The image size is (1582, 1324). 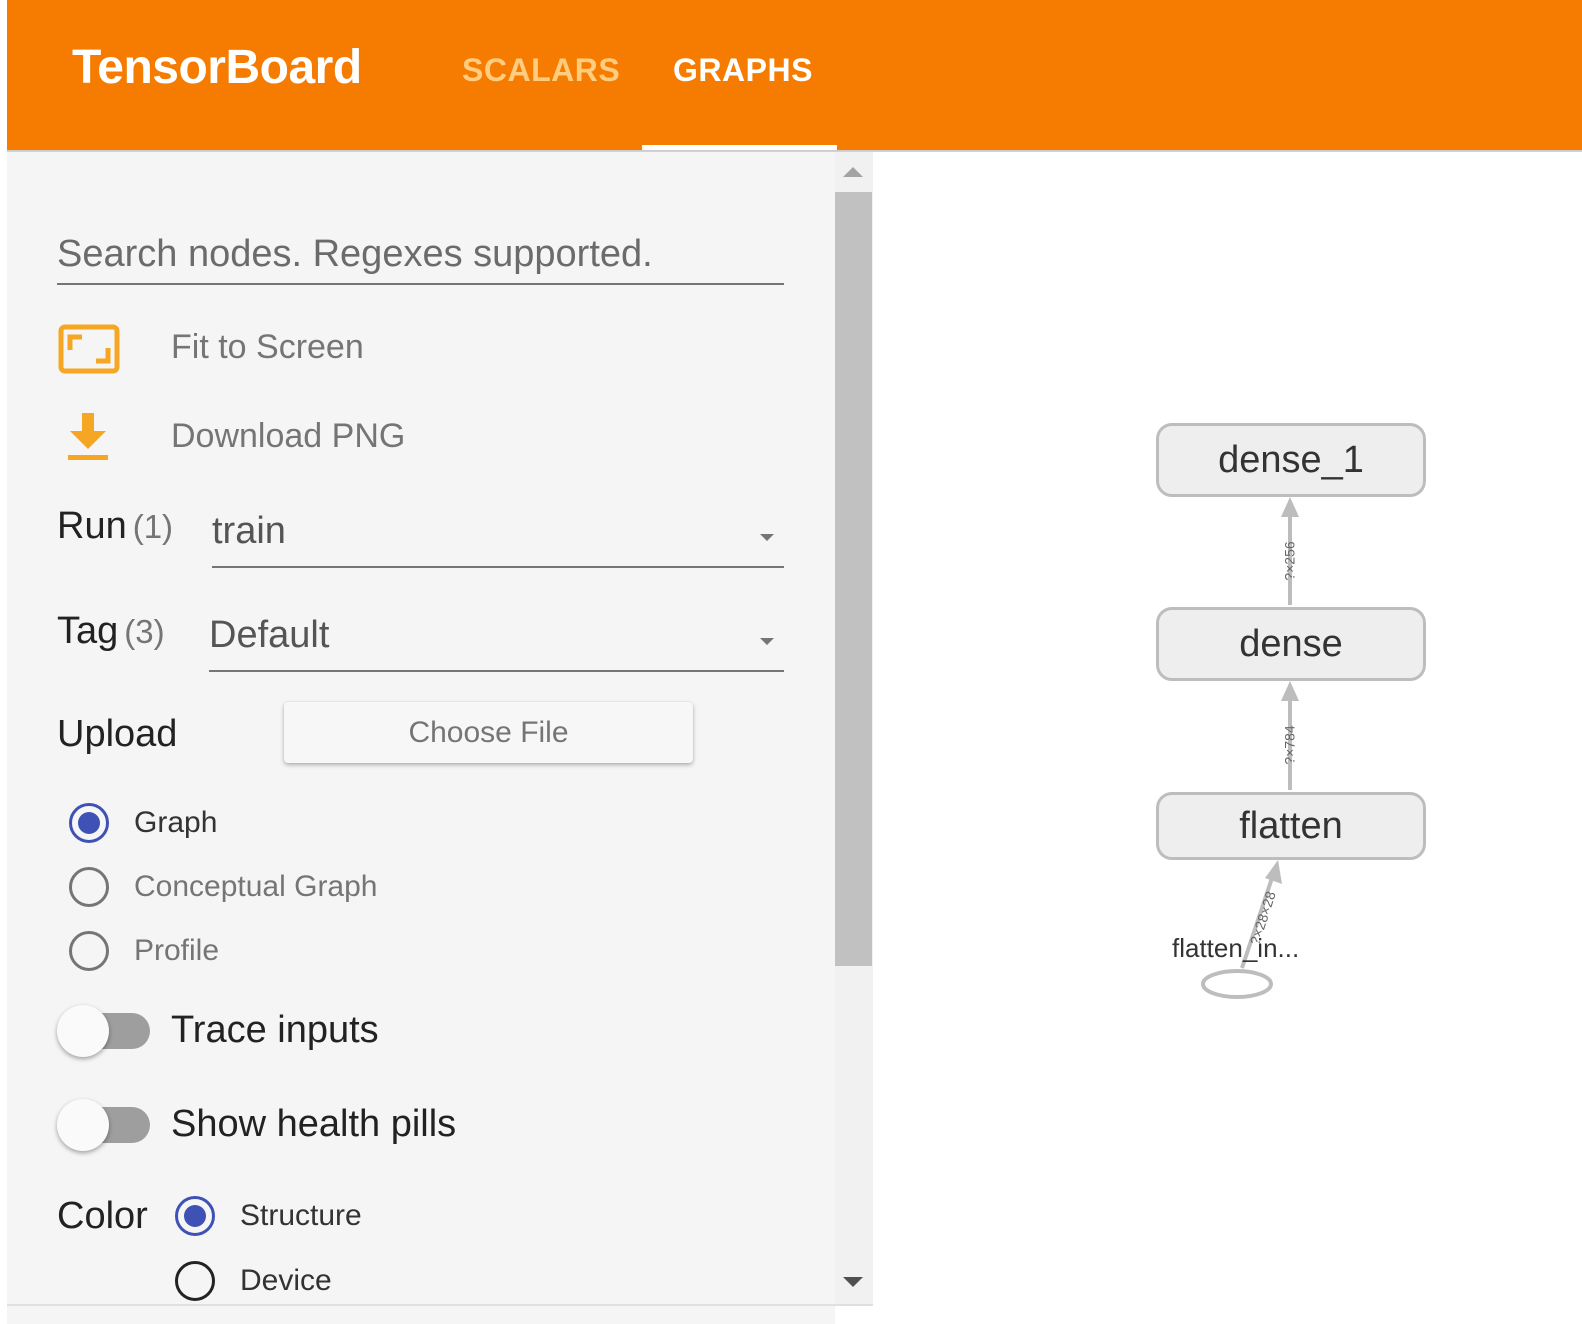 I want to click on run-label: Run (1), so click(x=115, y=526).